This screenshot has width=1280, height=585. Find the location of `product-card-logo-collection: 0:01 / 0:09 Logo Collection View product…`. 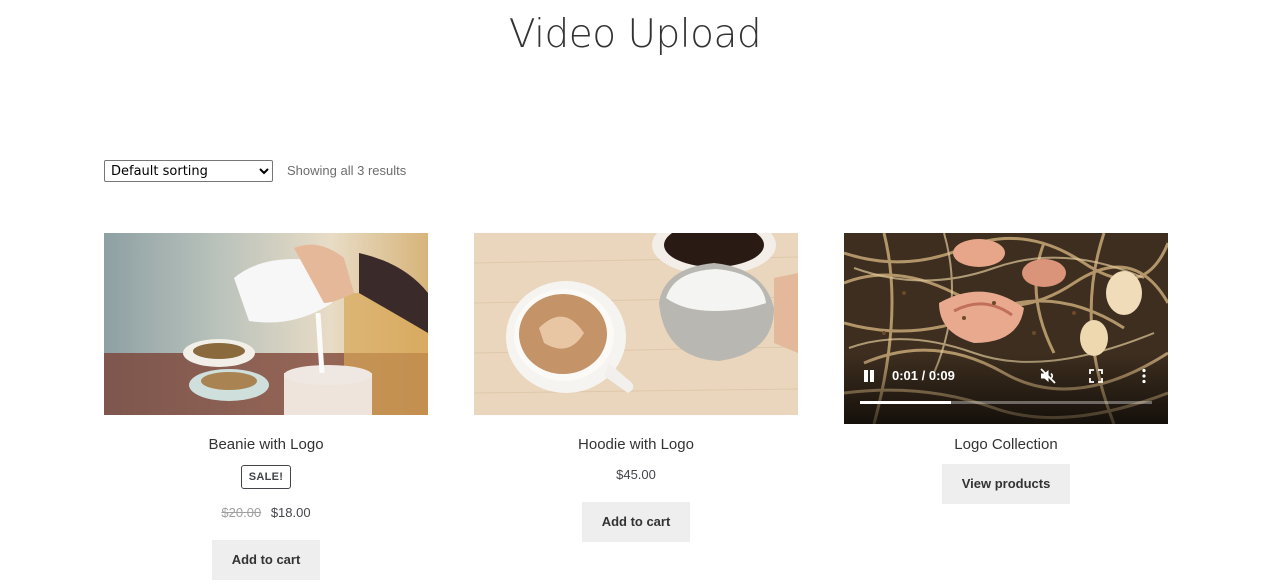

product-card-logo-collection: 0:01 / 0:09 Logo Collection View product… is located at coordinates (1006, 368).